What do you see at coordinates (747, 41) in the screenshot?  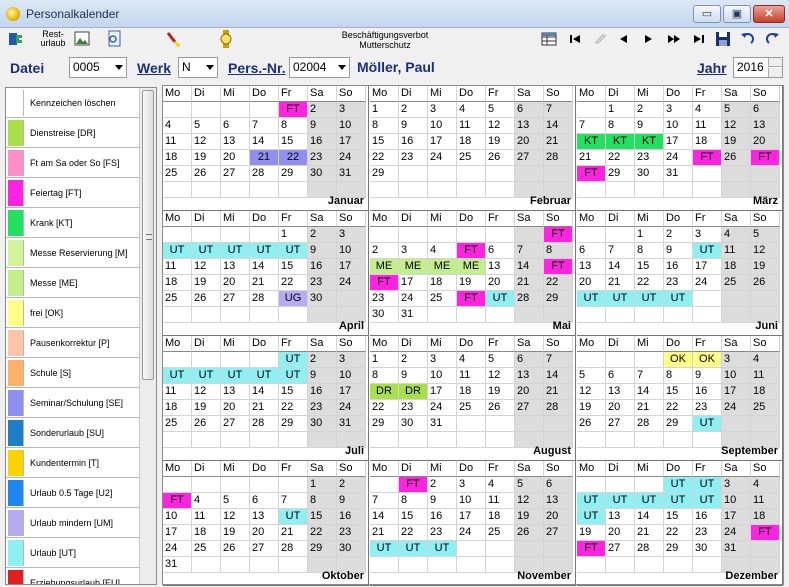 I see `undo-icon` at bounding box center [747, 41].